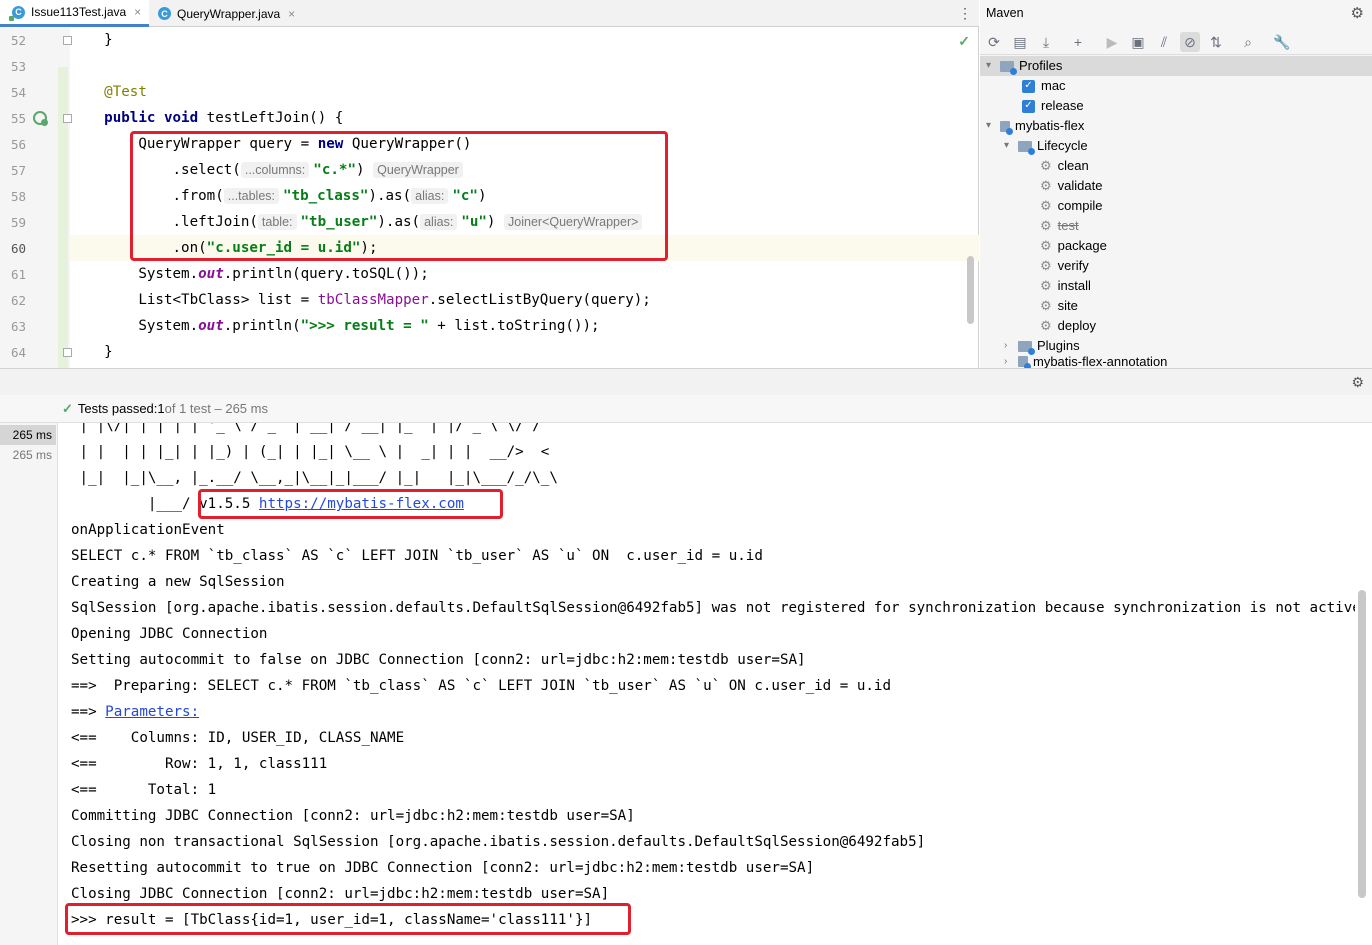 The image size is (1372, 945). Describe the element at coordinates (18, 300) in the screenshot. I see `line-number: 62` at that location.